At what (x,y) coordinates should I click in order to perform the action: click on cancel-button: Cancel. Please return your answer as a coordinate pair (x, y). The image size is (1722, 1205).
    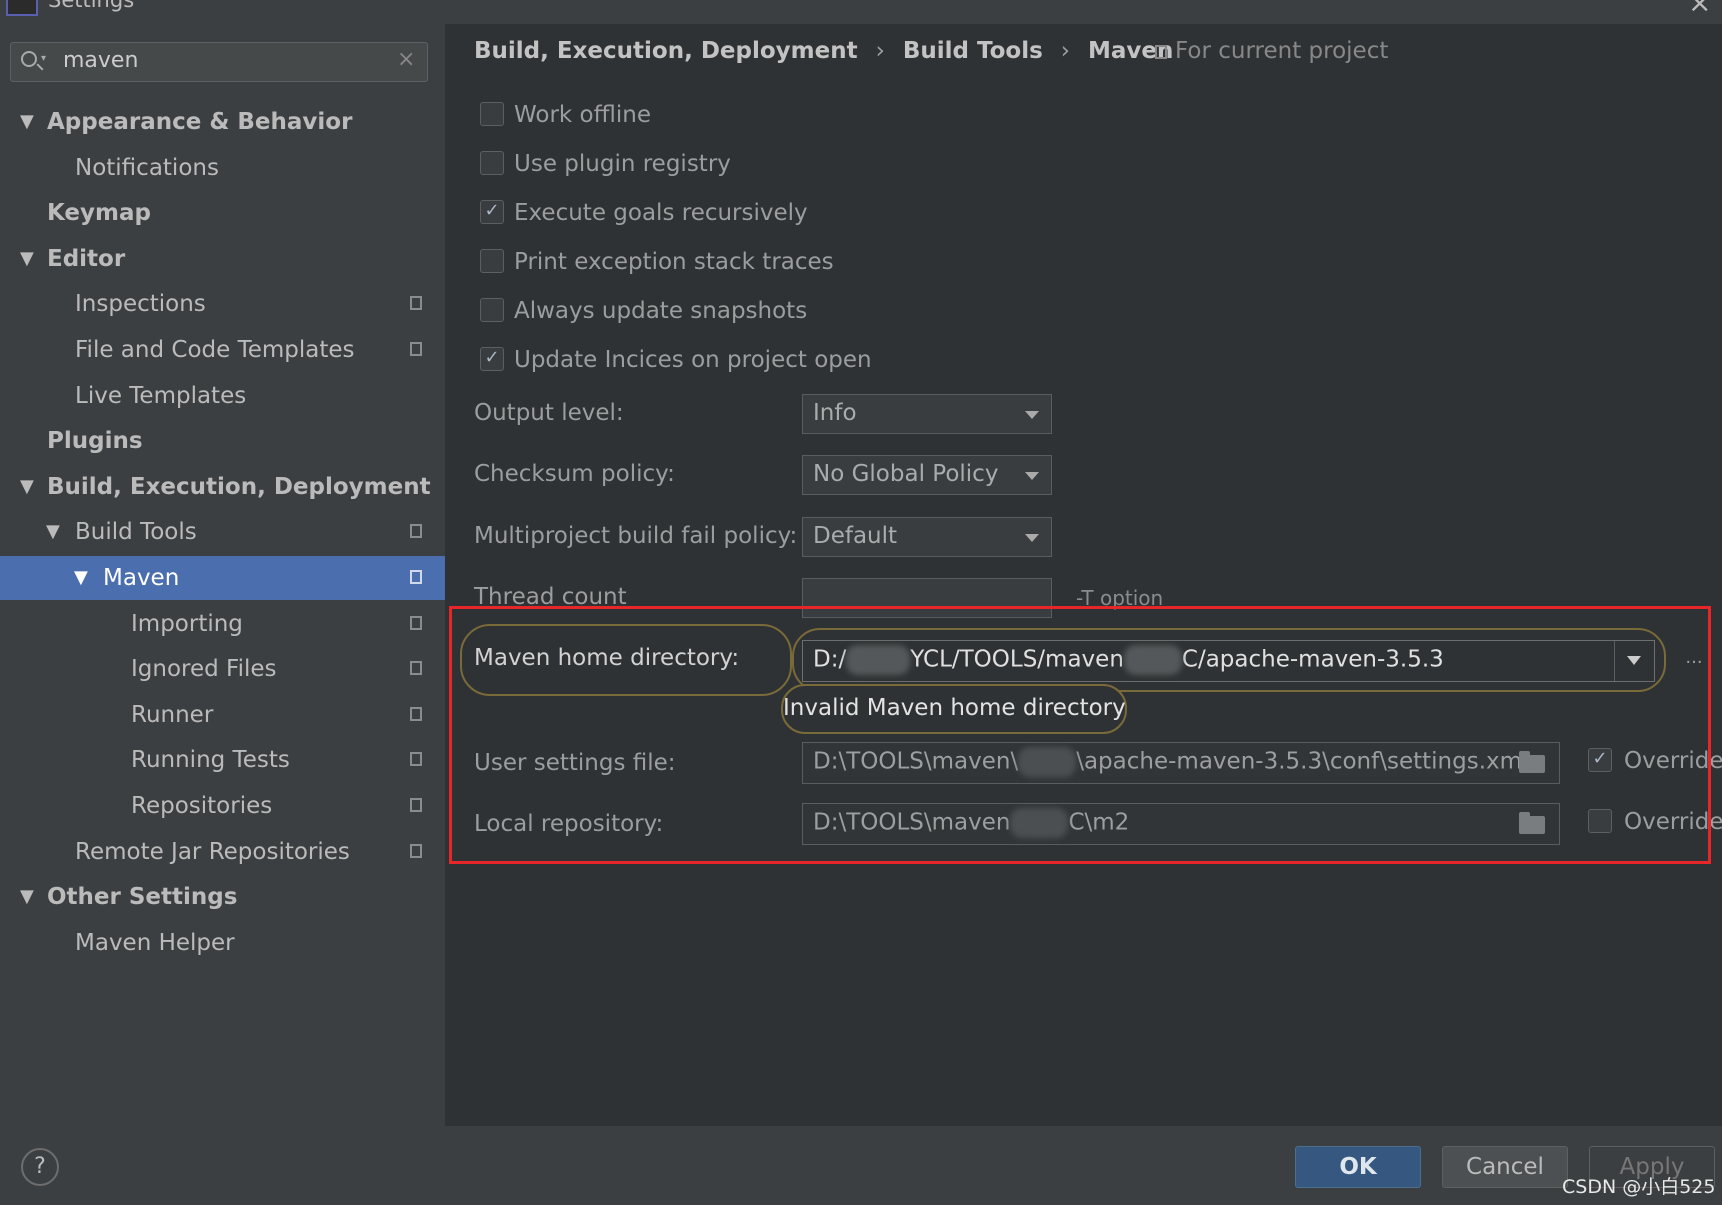
    Looking at the image, I should click on (1505, 1167).